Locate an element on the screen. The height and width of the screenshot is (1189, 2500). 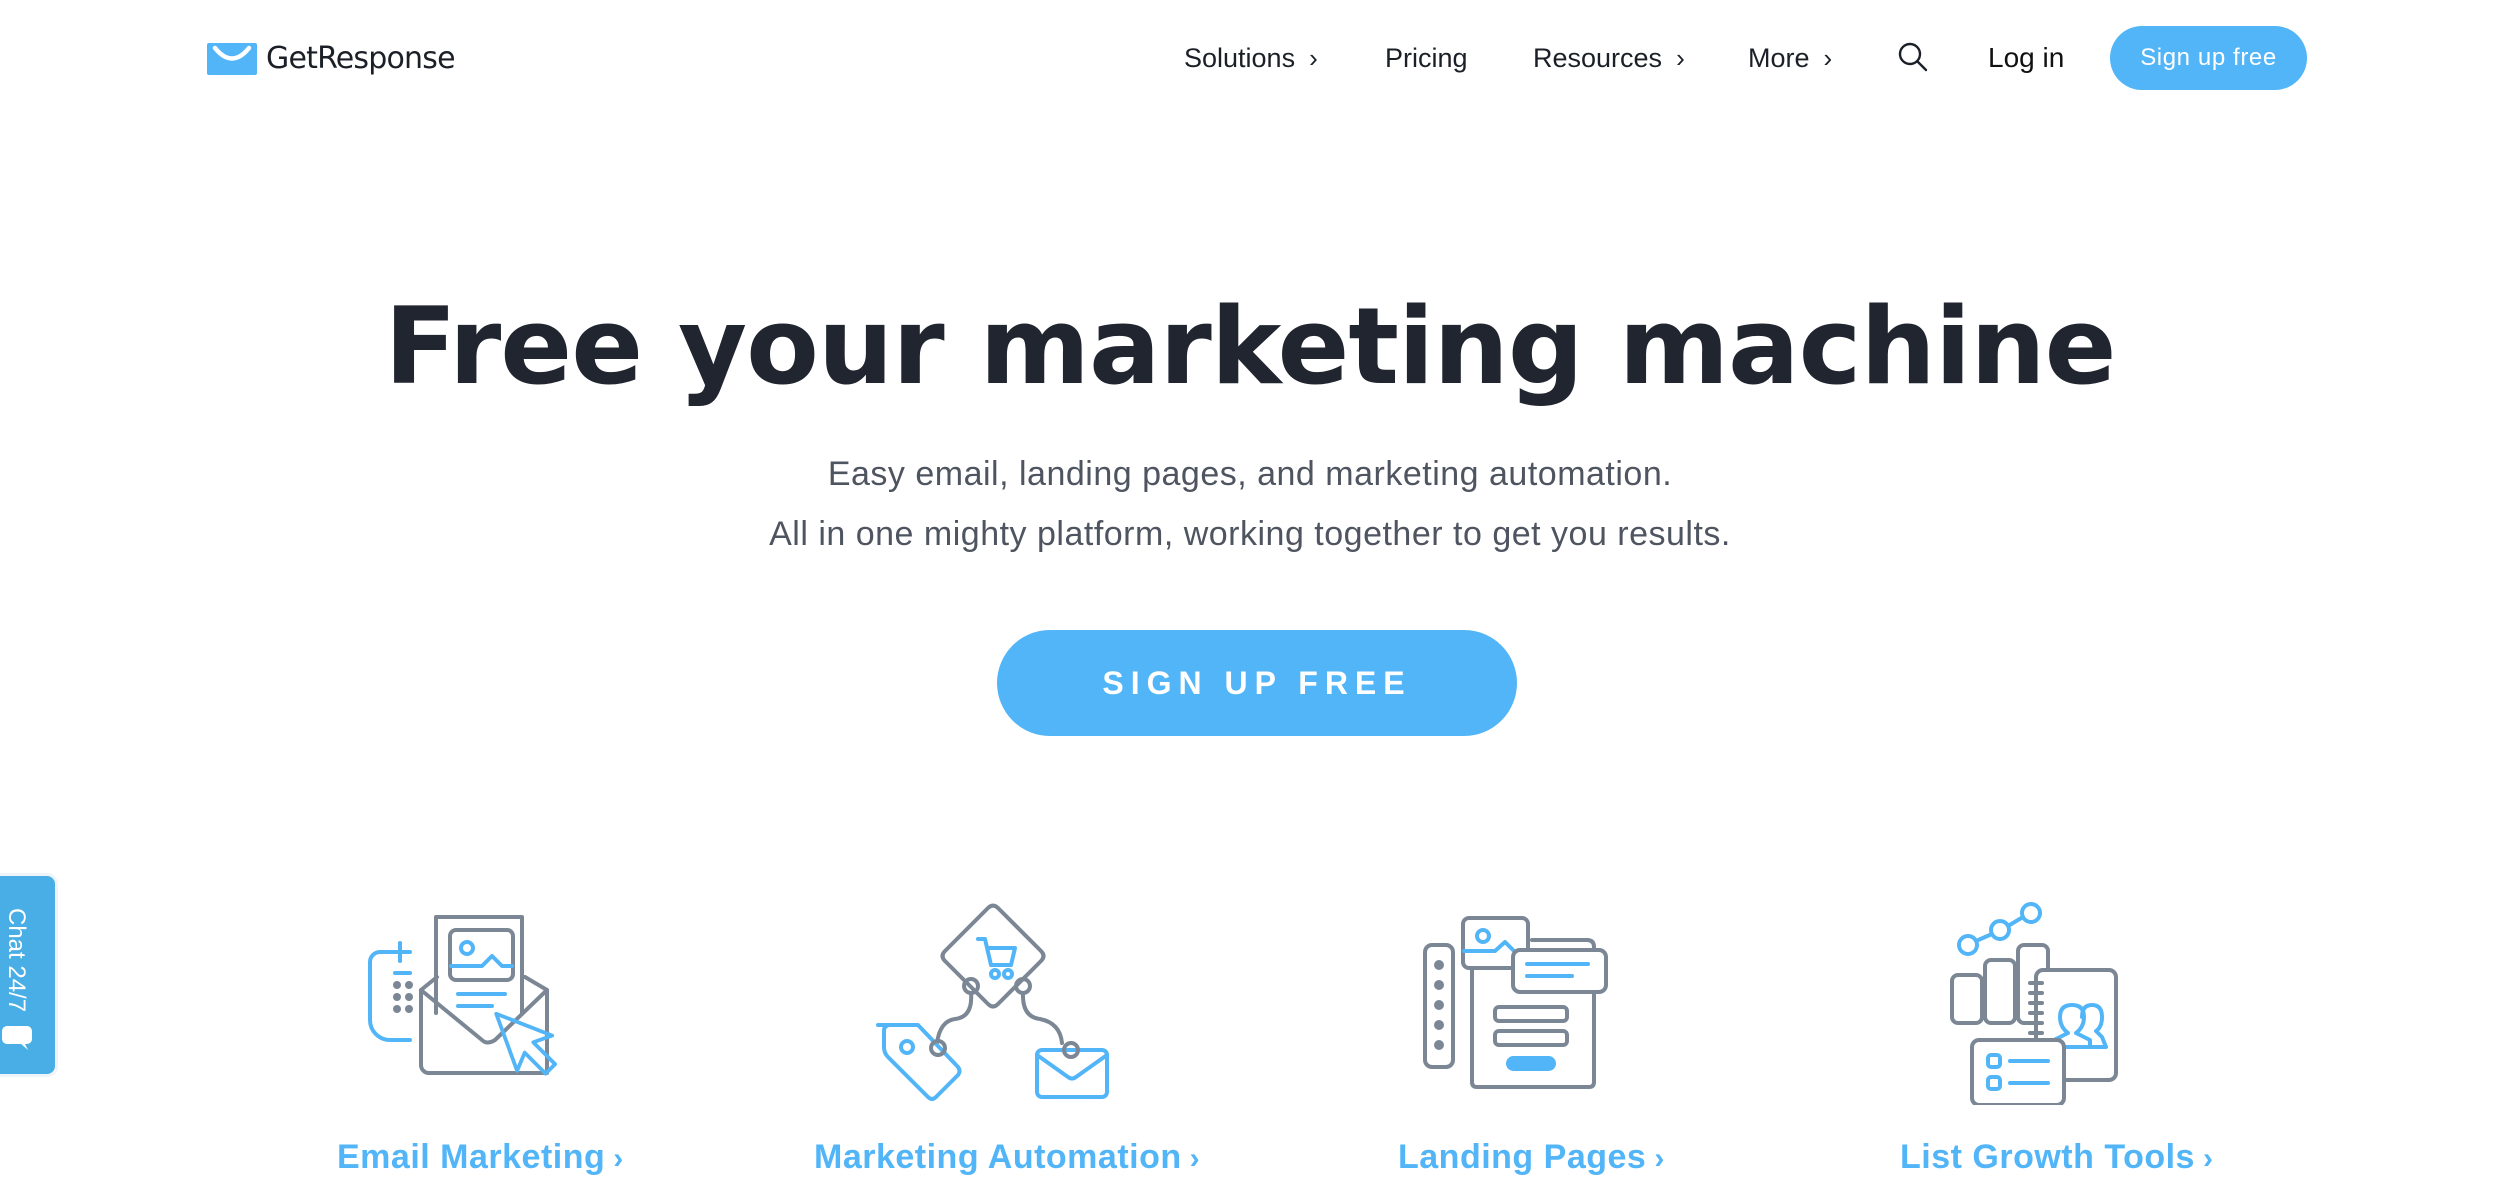
feature-label: Email Marketing is located at coordinates (471, 1157).